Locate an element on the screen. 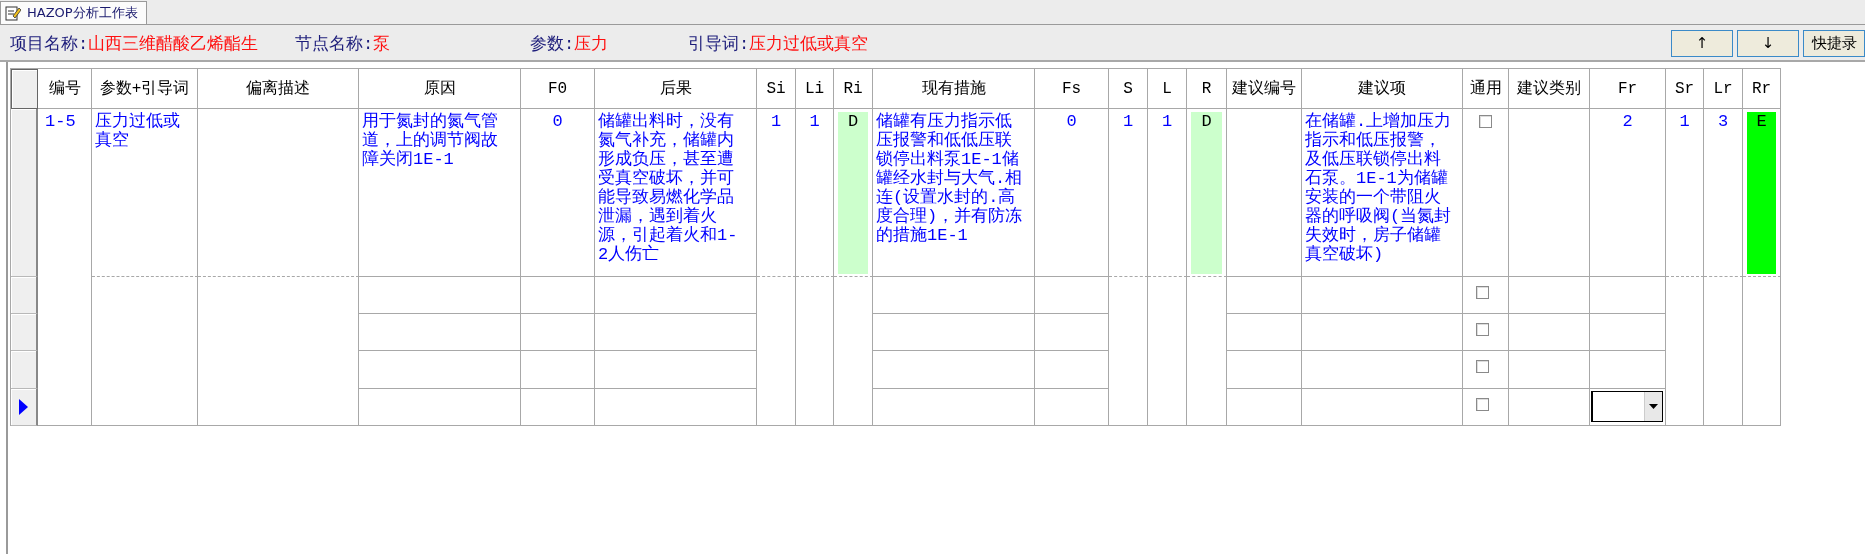  field-value: 压力 is located at coordinates (591, 44).